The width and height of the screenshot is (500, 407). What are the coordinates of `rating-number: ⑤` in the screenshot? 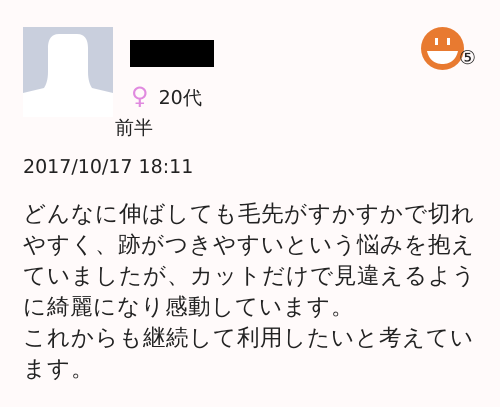 It's located at (467, 58).